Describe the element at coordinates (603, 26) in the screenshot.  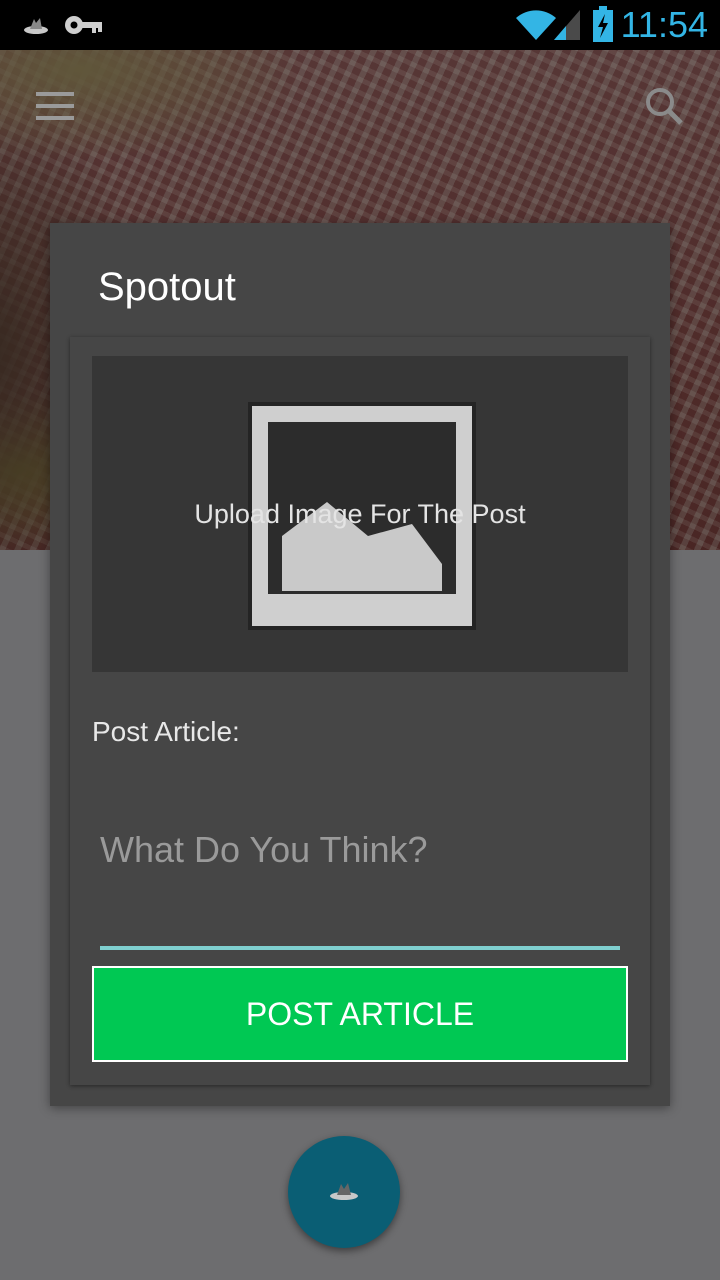
I see `battery-charging-icon` at that location.